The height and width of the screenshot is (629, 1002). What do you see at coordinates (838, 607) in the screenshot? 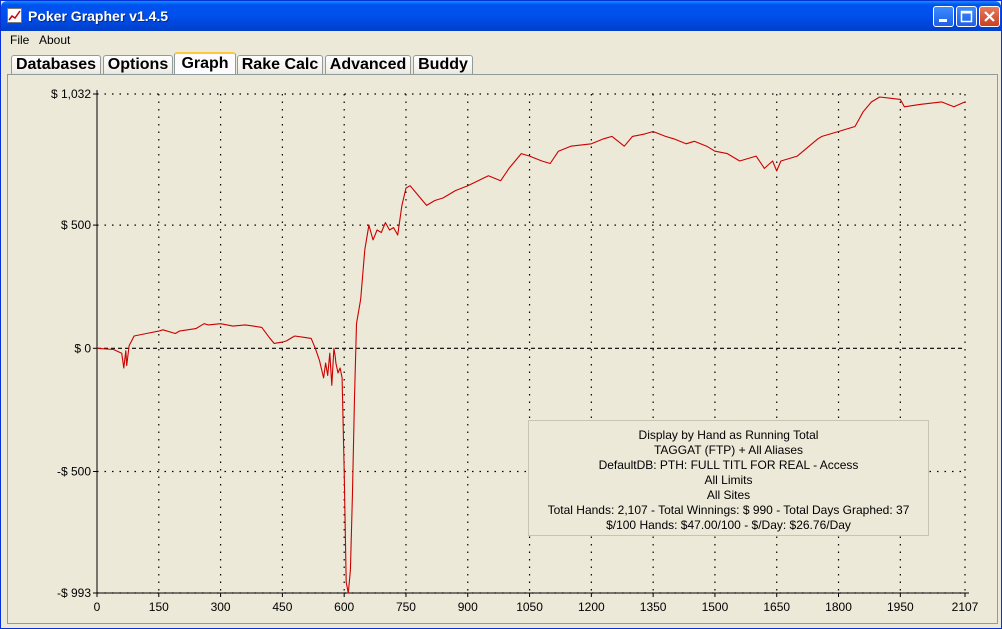
I see `x-tick-label: 1800` at bounding box center [838, 607].